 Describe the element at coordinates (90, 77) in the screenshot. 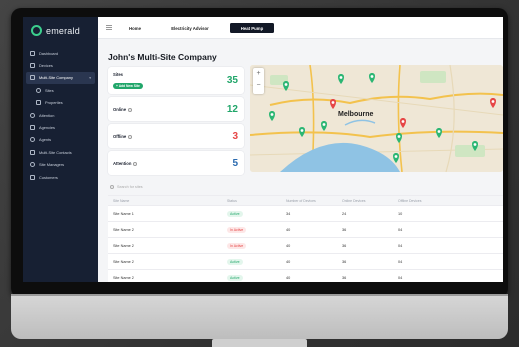

I see `chevron-down-icon: ▾` at that location.